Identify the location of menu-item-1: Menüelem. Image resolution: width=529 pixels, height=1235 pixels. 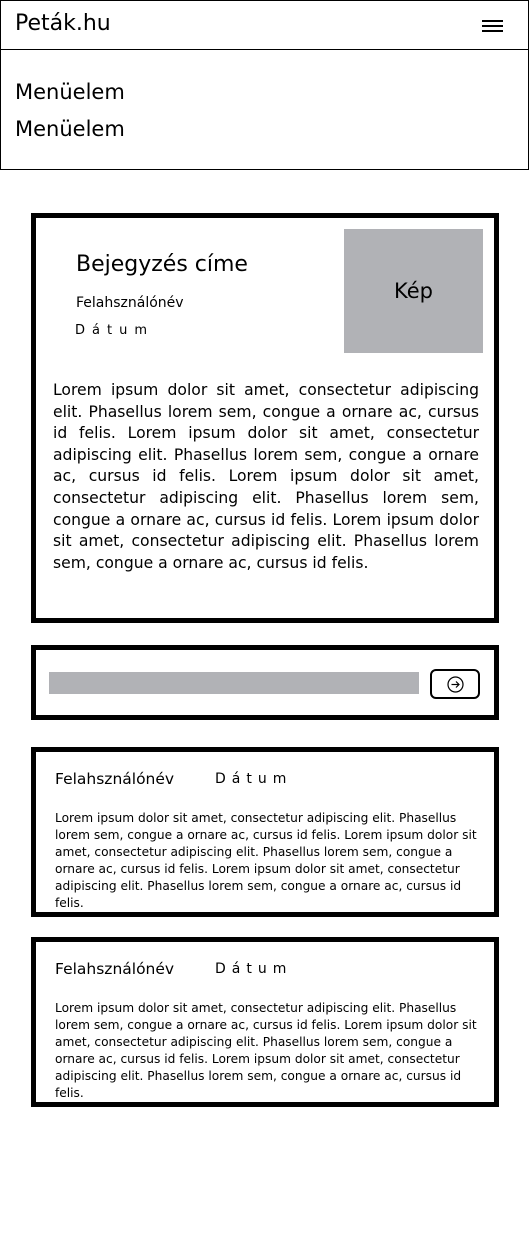
(70, 92).